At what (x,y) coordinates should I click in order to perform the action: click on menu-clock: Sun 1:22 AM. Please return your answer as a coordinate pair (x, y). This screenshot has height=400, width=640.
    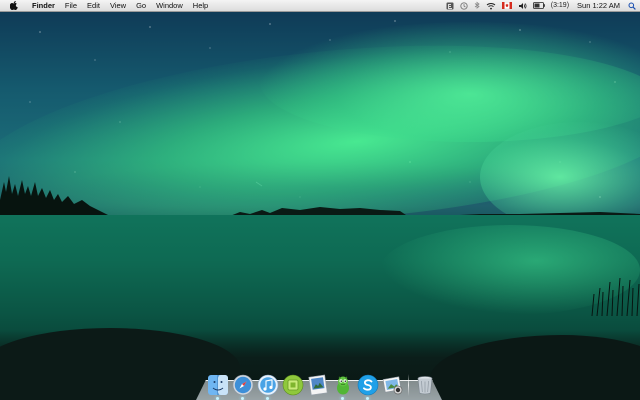
    Looking at the image, I should click on (598, 5).